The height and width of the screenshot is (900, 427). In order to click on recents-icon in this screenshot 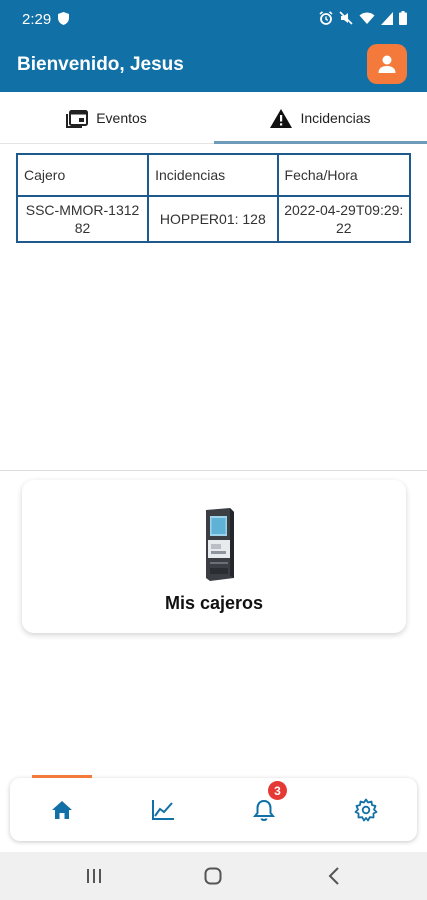, I will do `click(94, 876)`.